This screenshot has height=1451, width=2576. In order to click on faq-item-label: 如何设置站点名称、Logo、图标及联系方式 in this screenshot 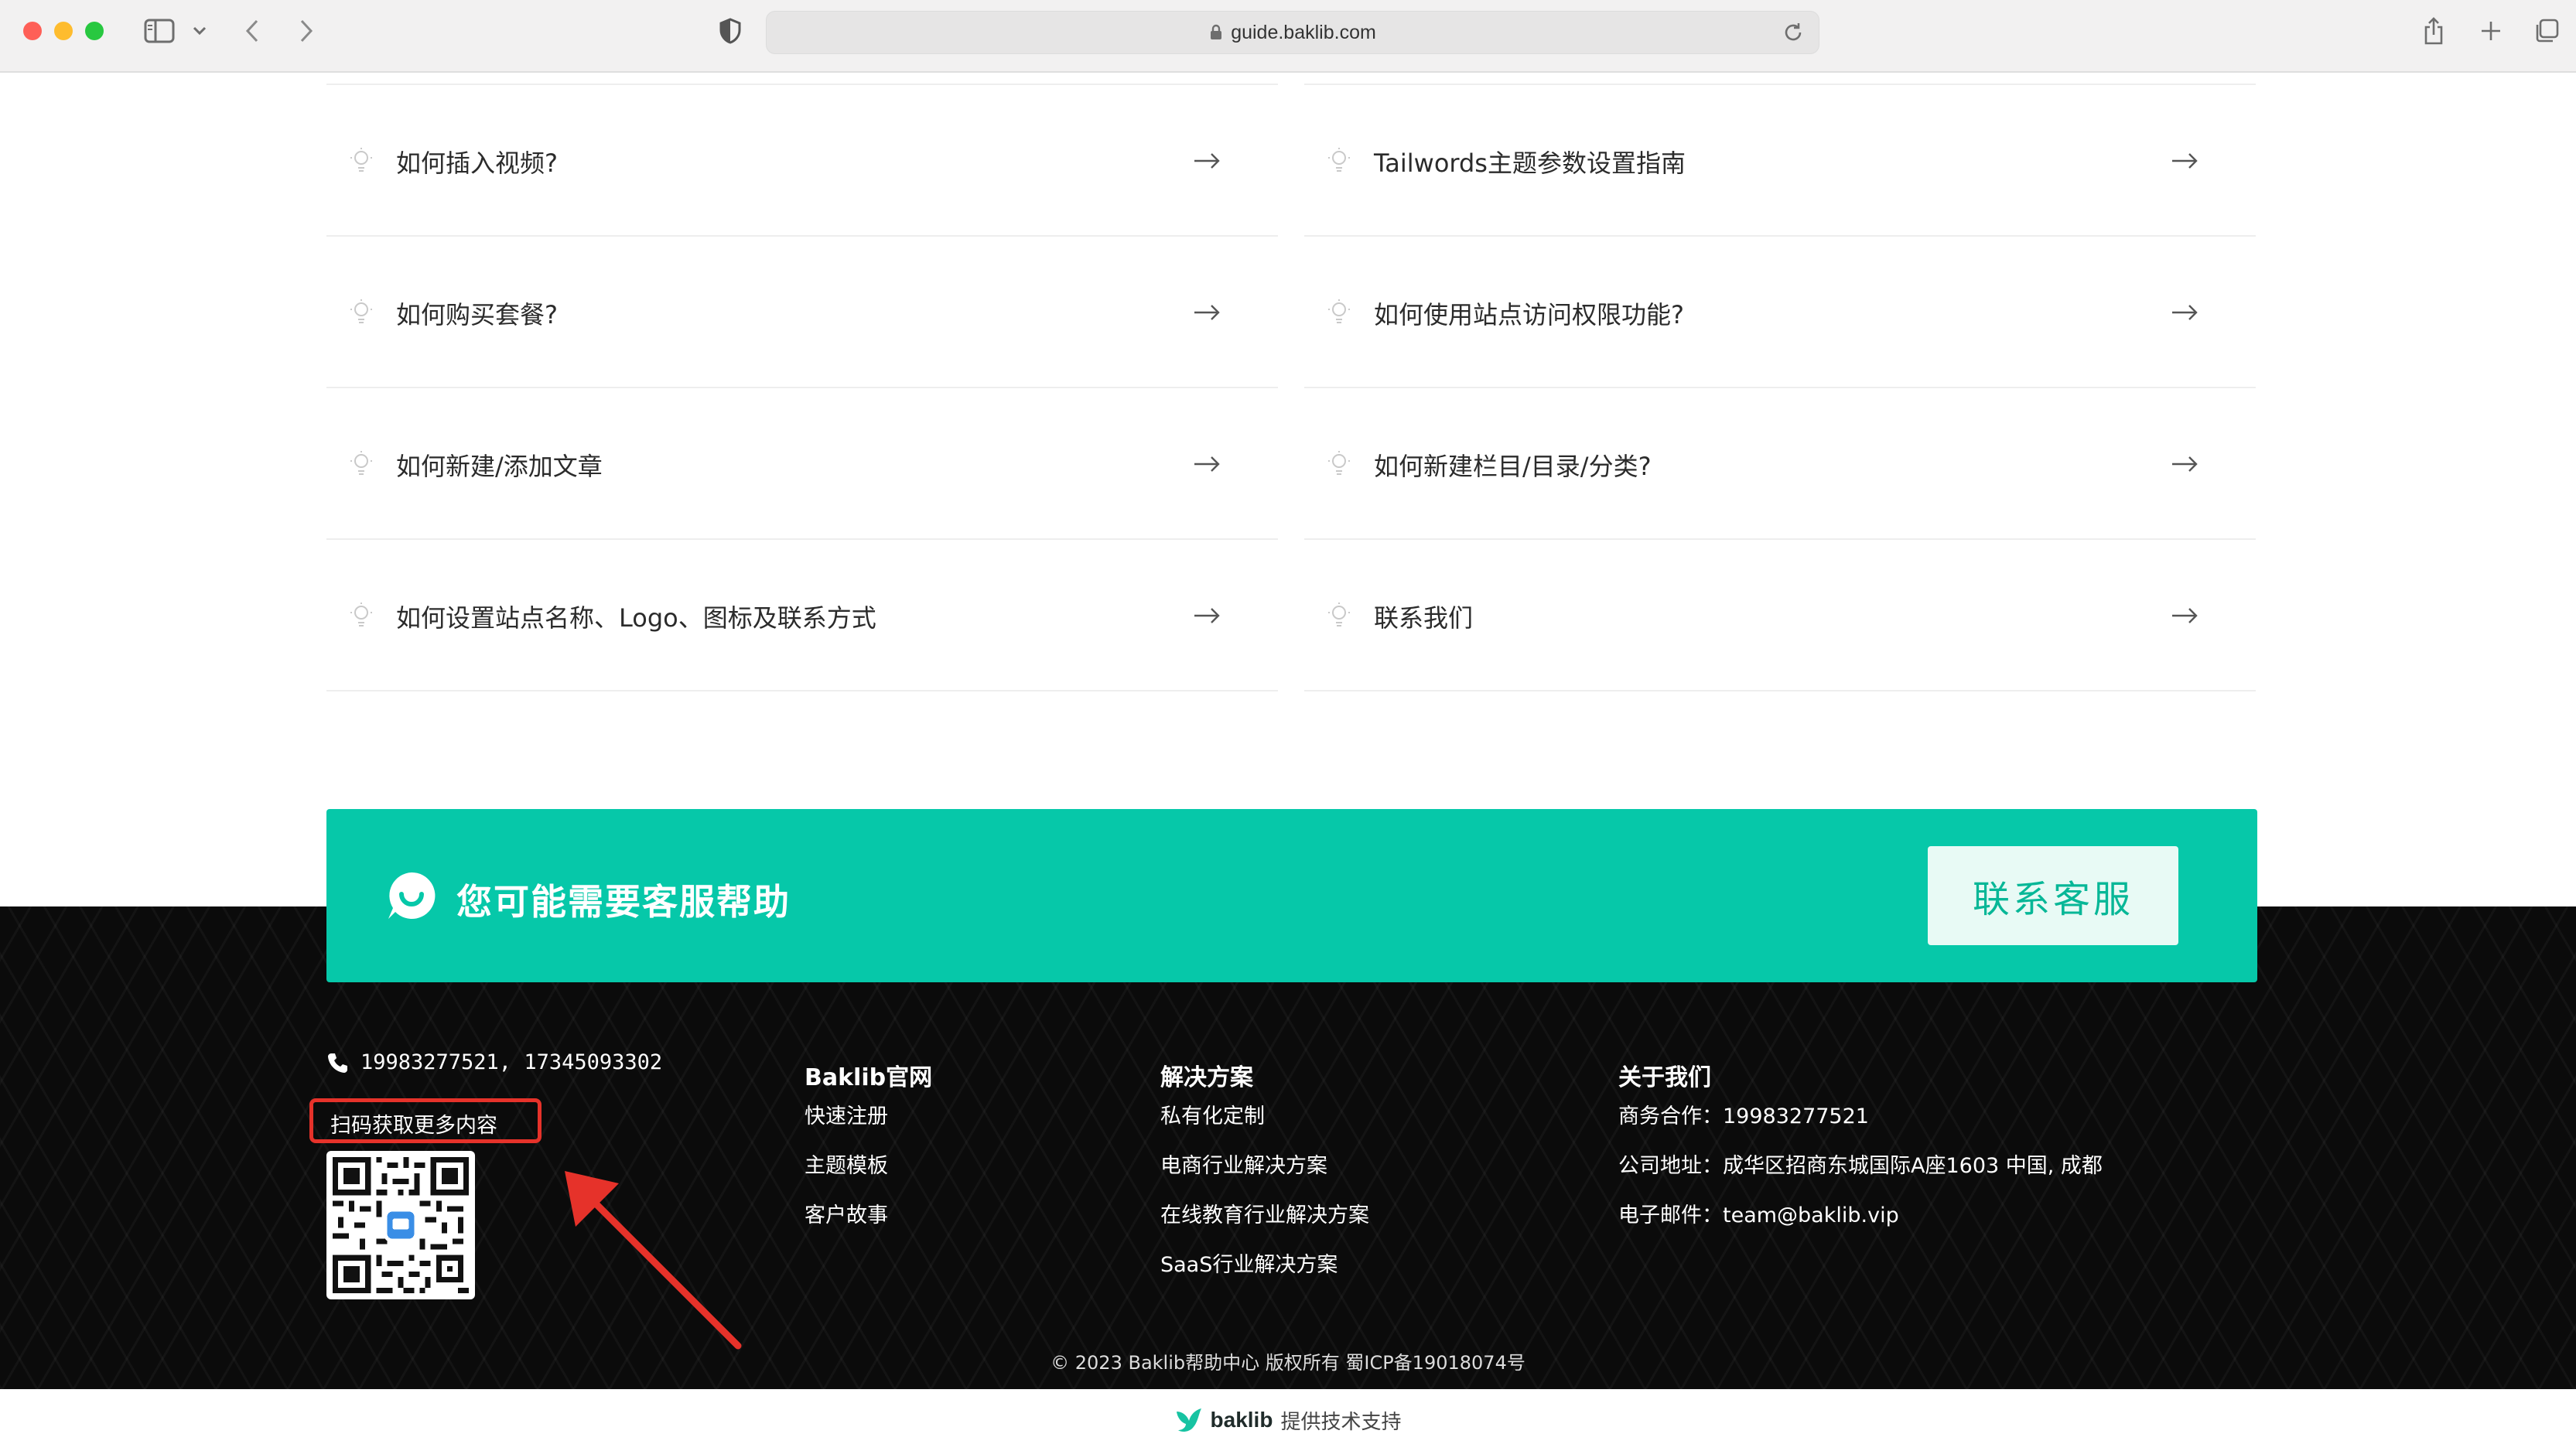, I will do `click(636, 618)`.